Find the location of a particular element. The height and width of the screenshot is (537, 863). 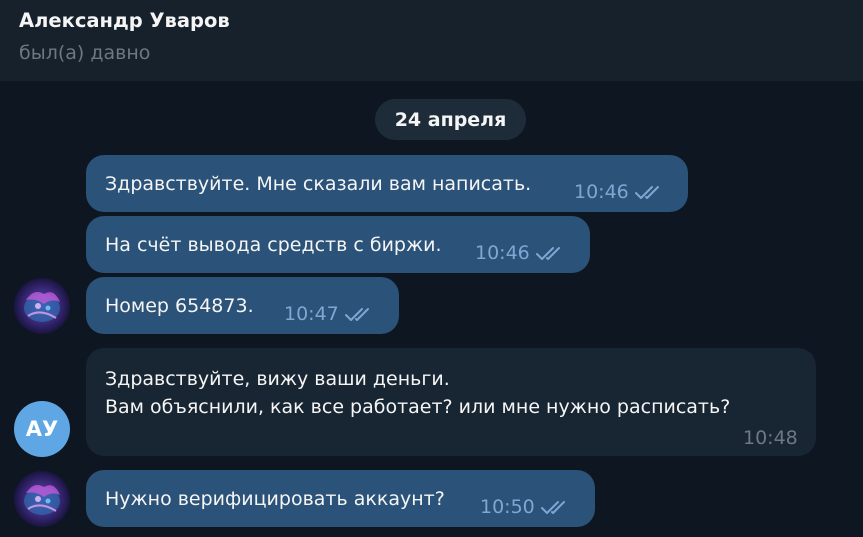

contact-status: был(а) давно is located at coordinates (85, 53).